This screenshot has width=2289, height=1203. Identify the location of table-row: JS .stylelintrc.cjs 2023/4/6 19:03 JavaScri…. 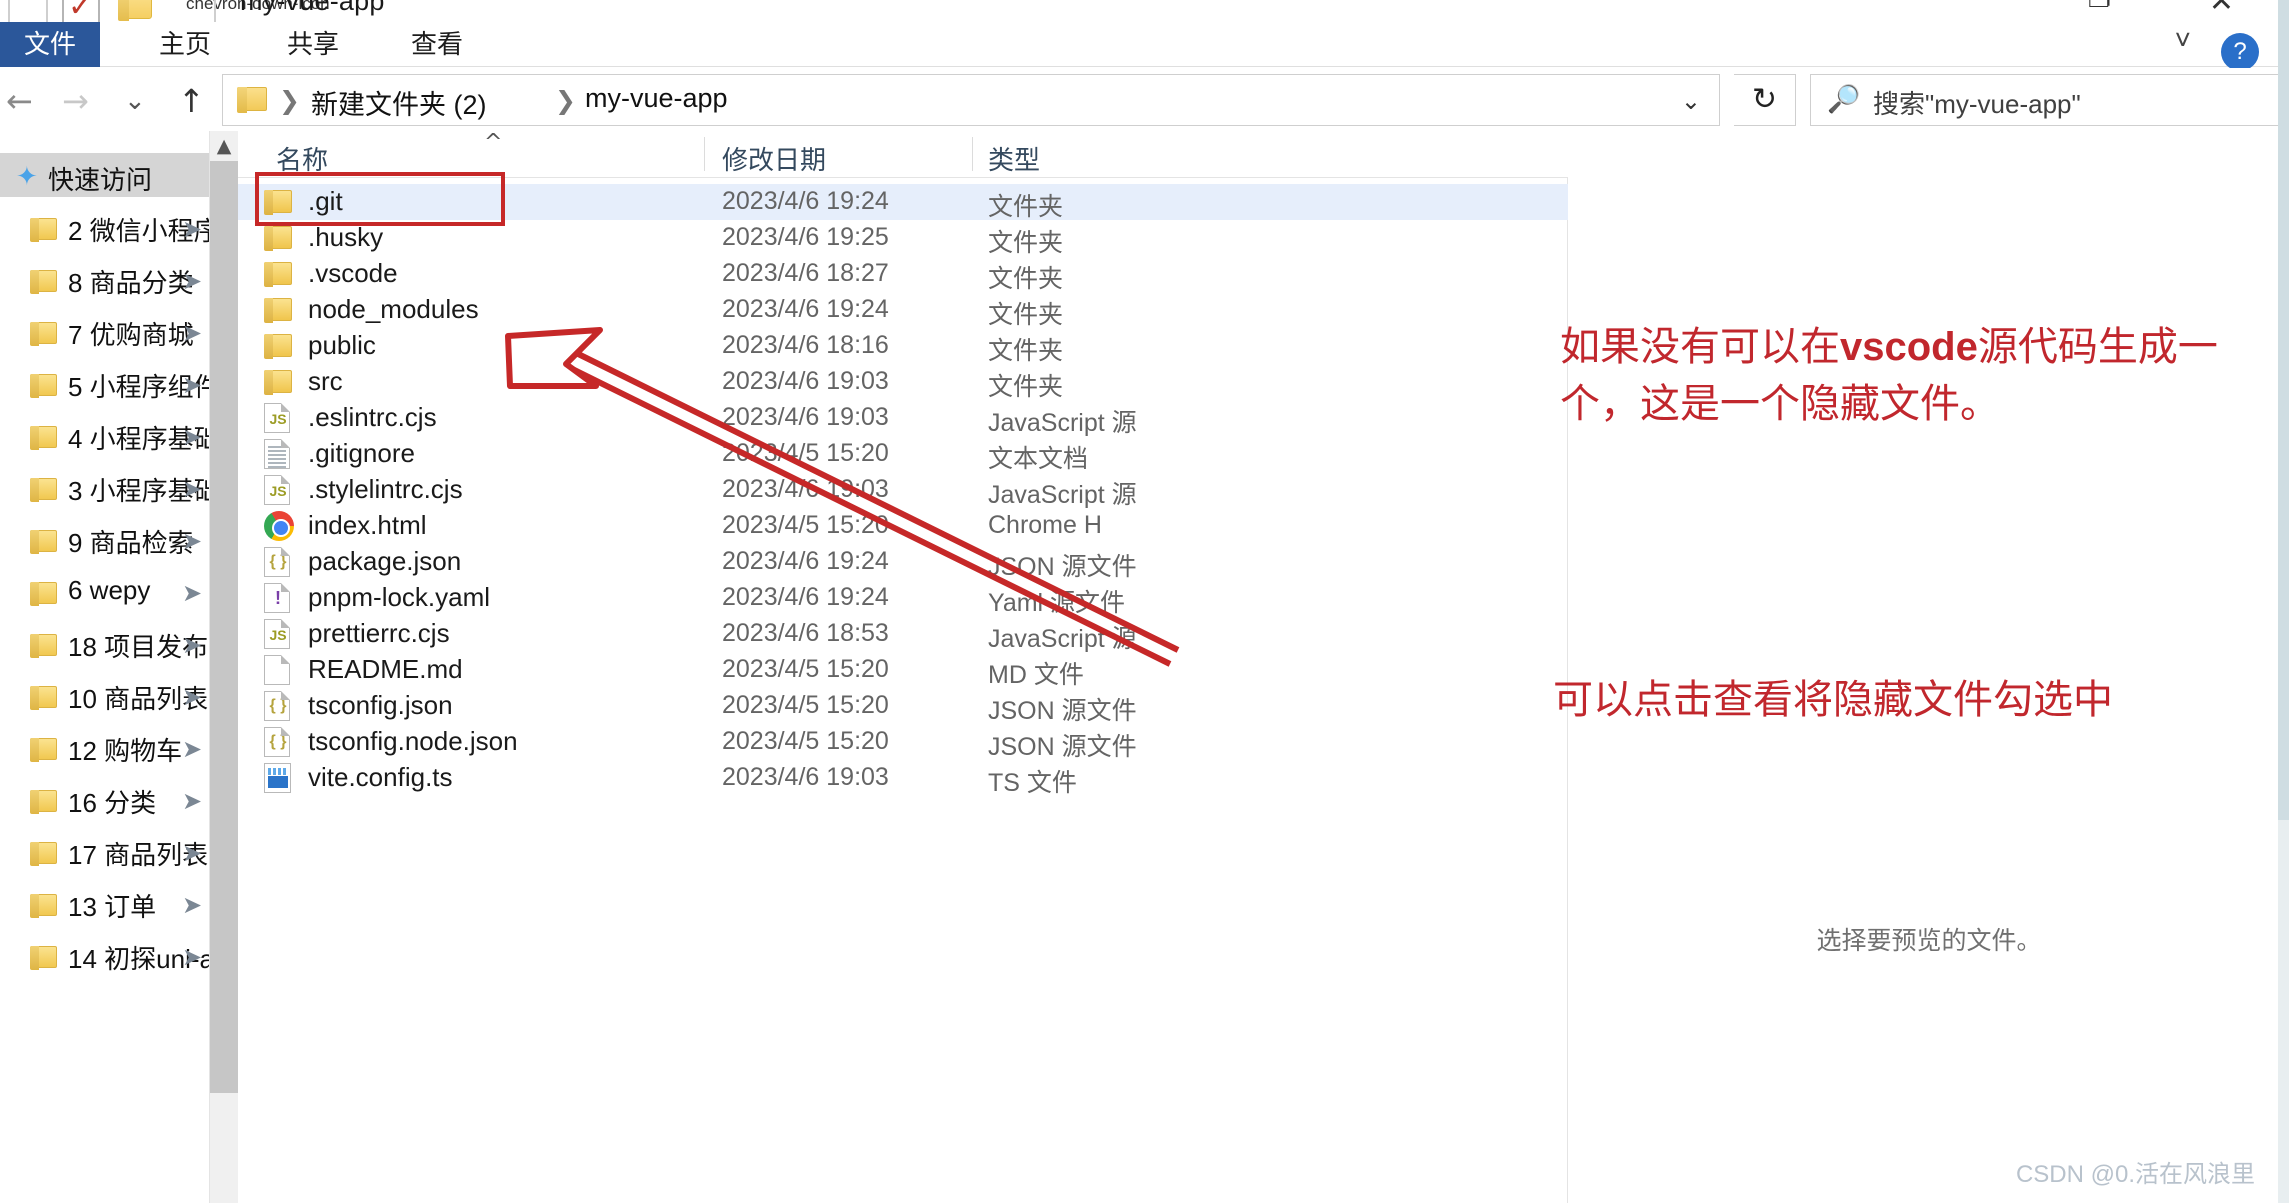
(903, 490).